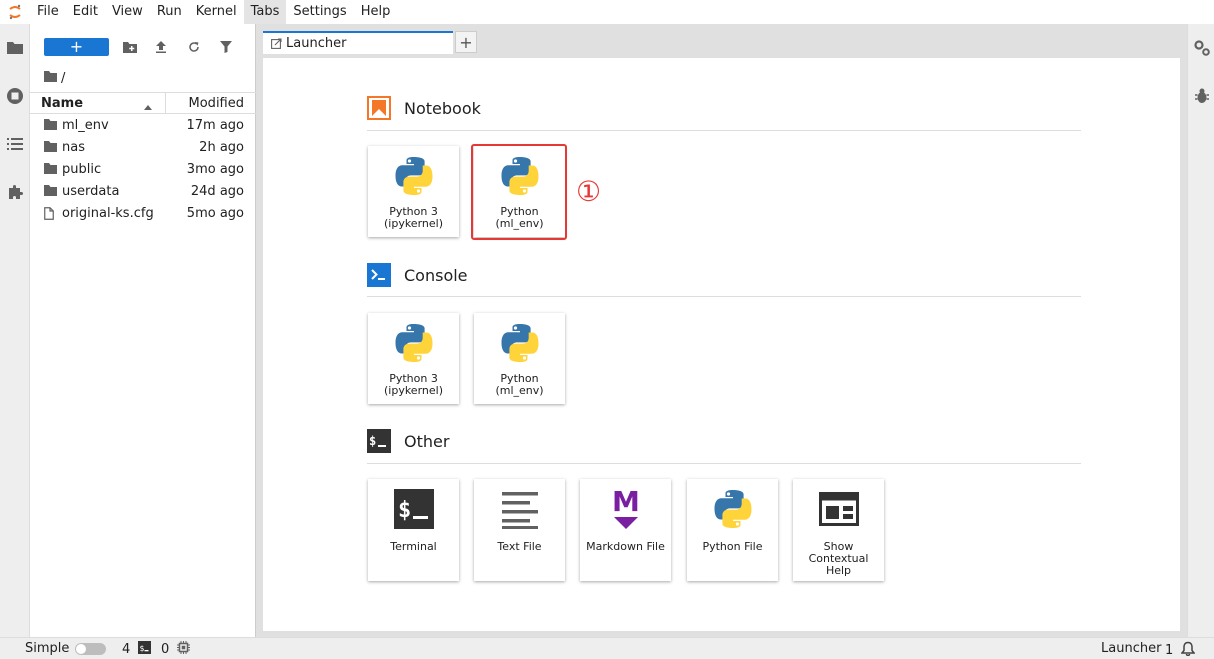 This screenshot has height=659, width=1214. I want to click on markdown-file-card: M Markdown File, so click(625, 530).